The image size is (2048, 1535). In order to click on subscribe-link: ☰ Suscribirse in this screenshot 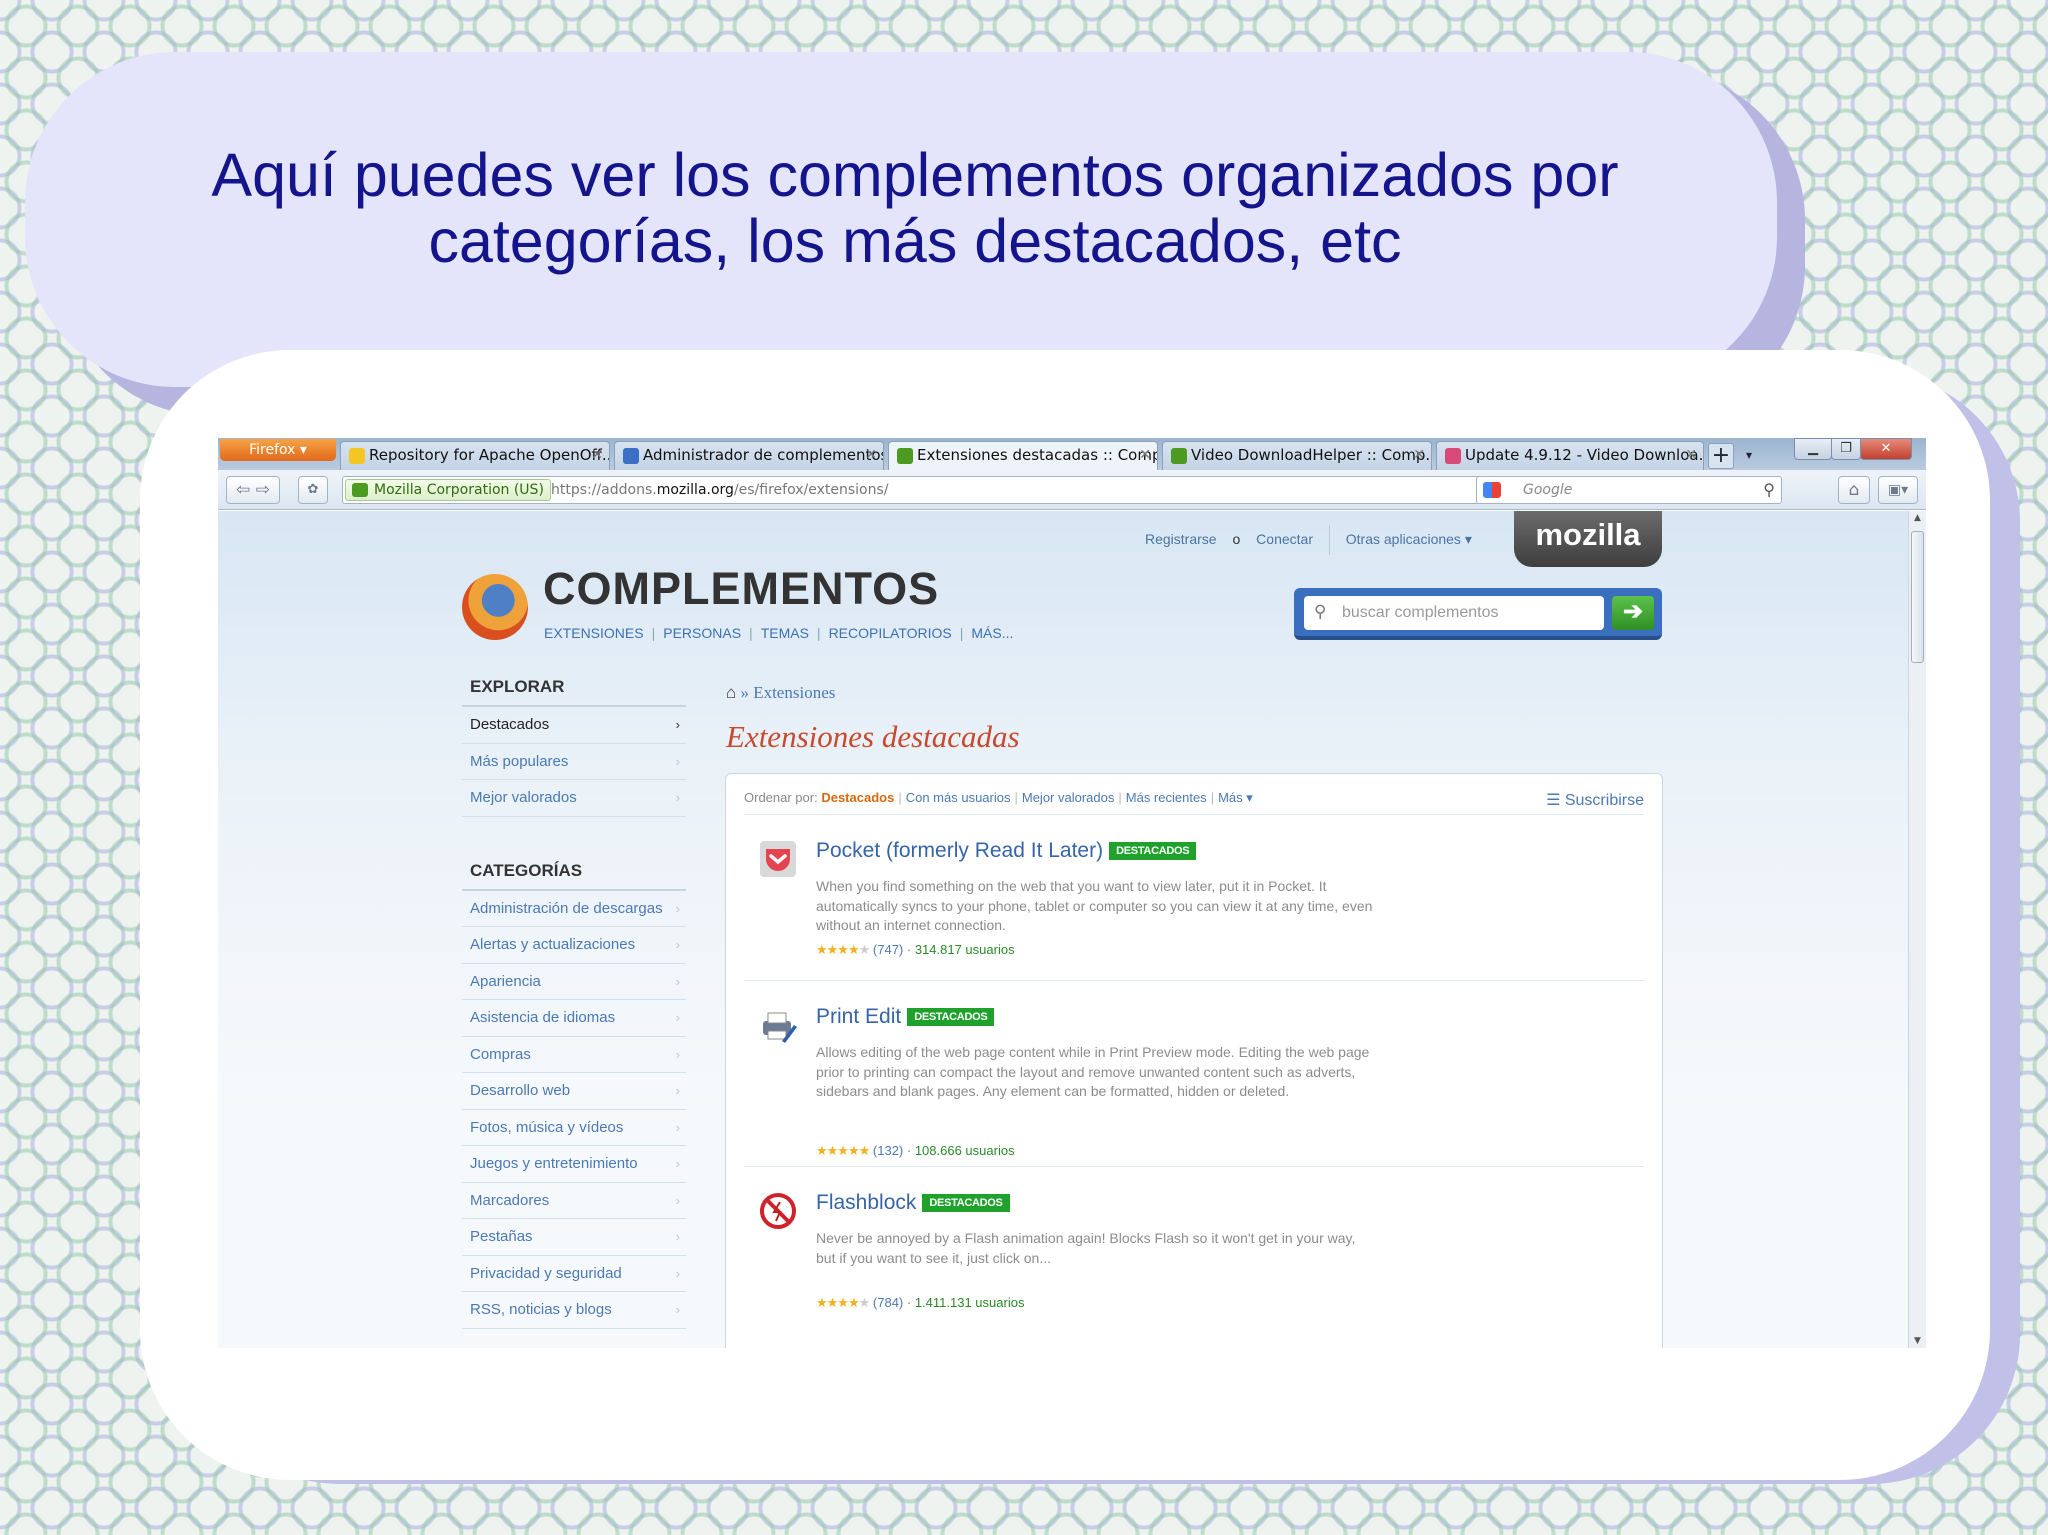, I will do `click(1595, 800)`.